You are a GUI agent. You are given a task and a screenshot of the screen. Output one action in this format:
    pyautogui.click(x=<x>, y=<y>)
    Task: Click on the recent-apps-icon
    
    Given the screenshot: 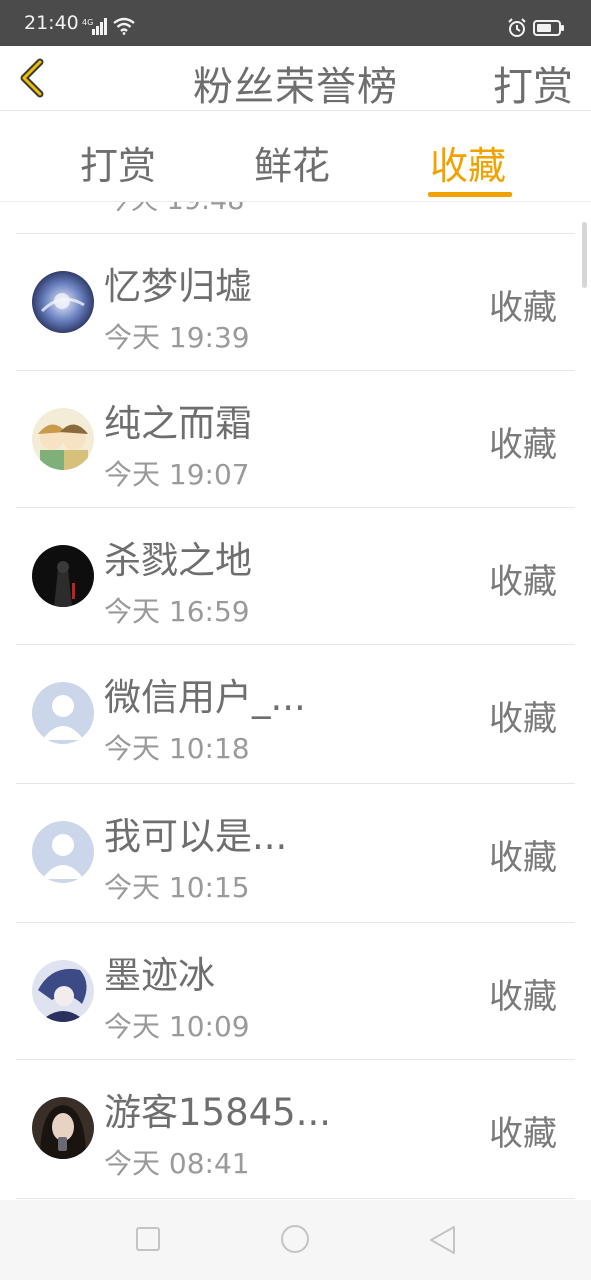 What is the action you would take?
    pyautogui.click(x=148, y=1242)
    